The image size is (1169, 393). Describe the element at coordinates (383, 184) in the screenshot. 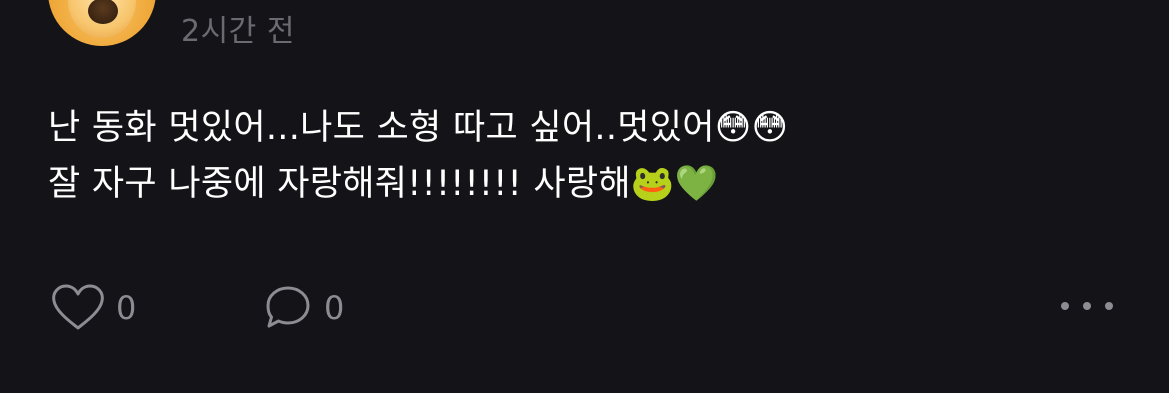

I see `post-text-line-2: 잘 자구 나중에 자랑해줘!!!!!!!! 사랑해🐸💚` at that location.